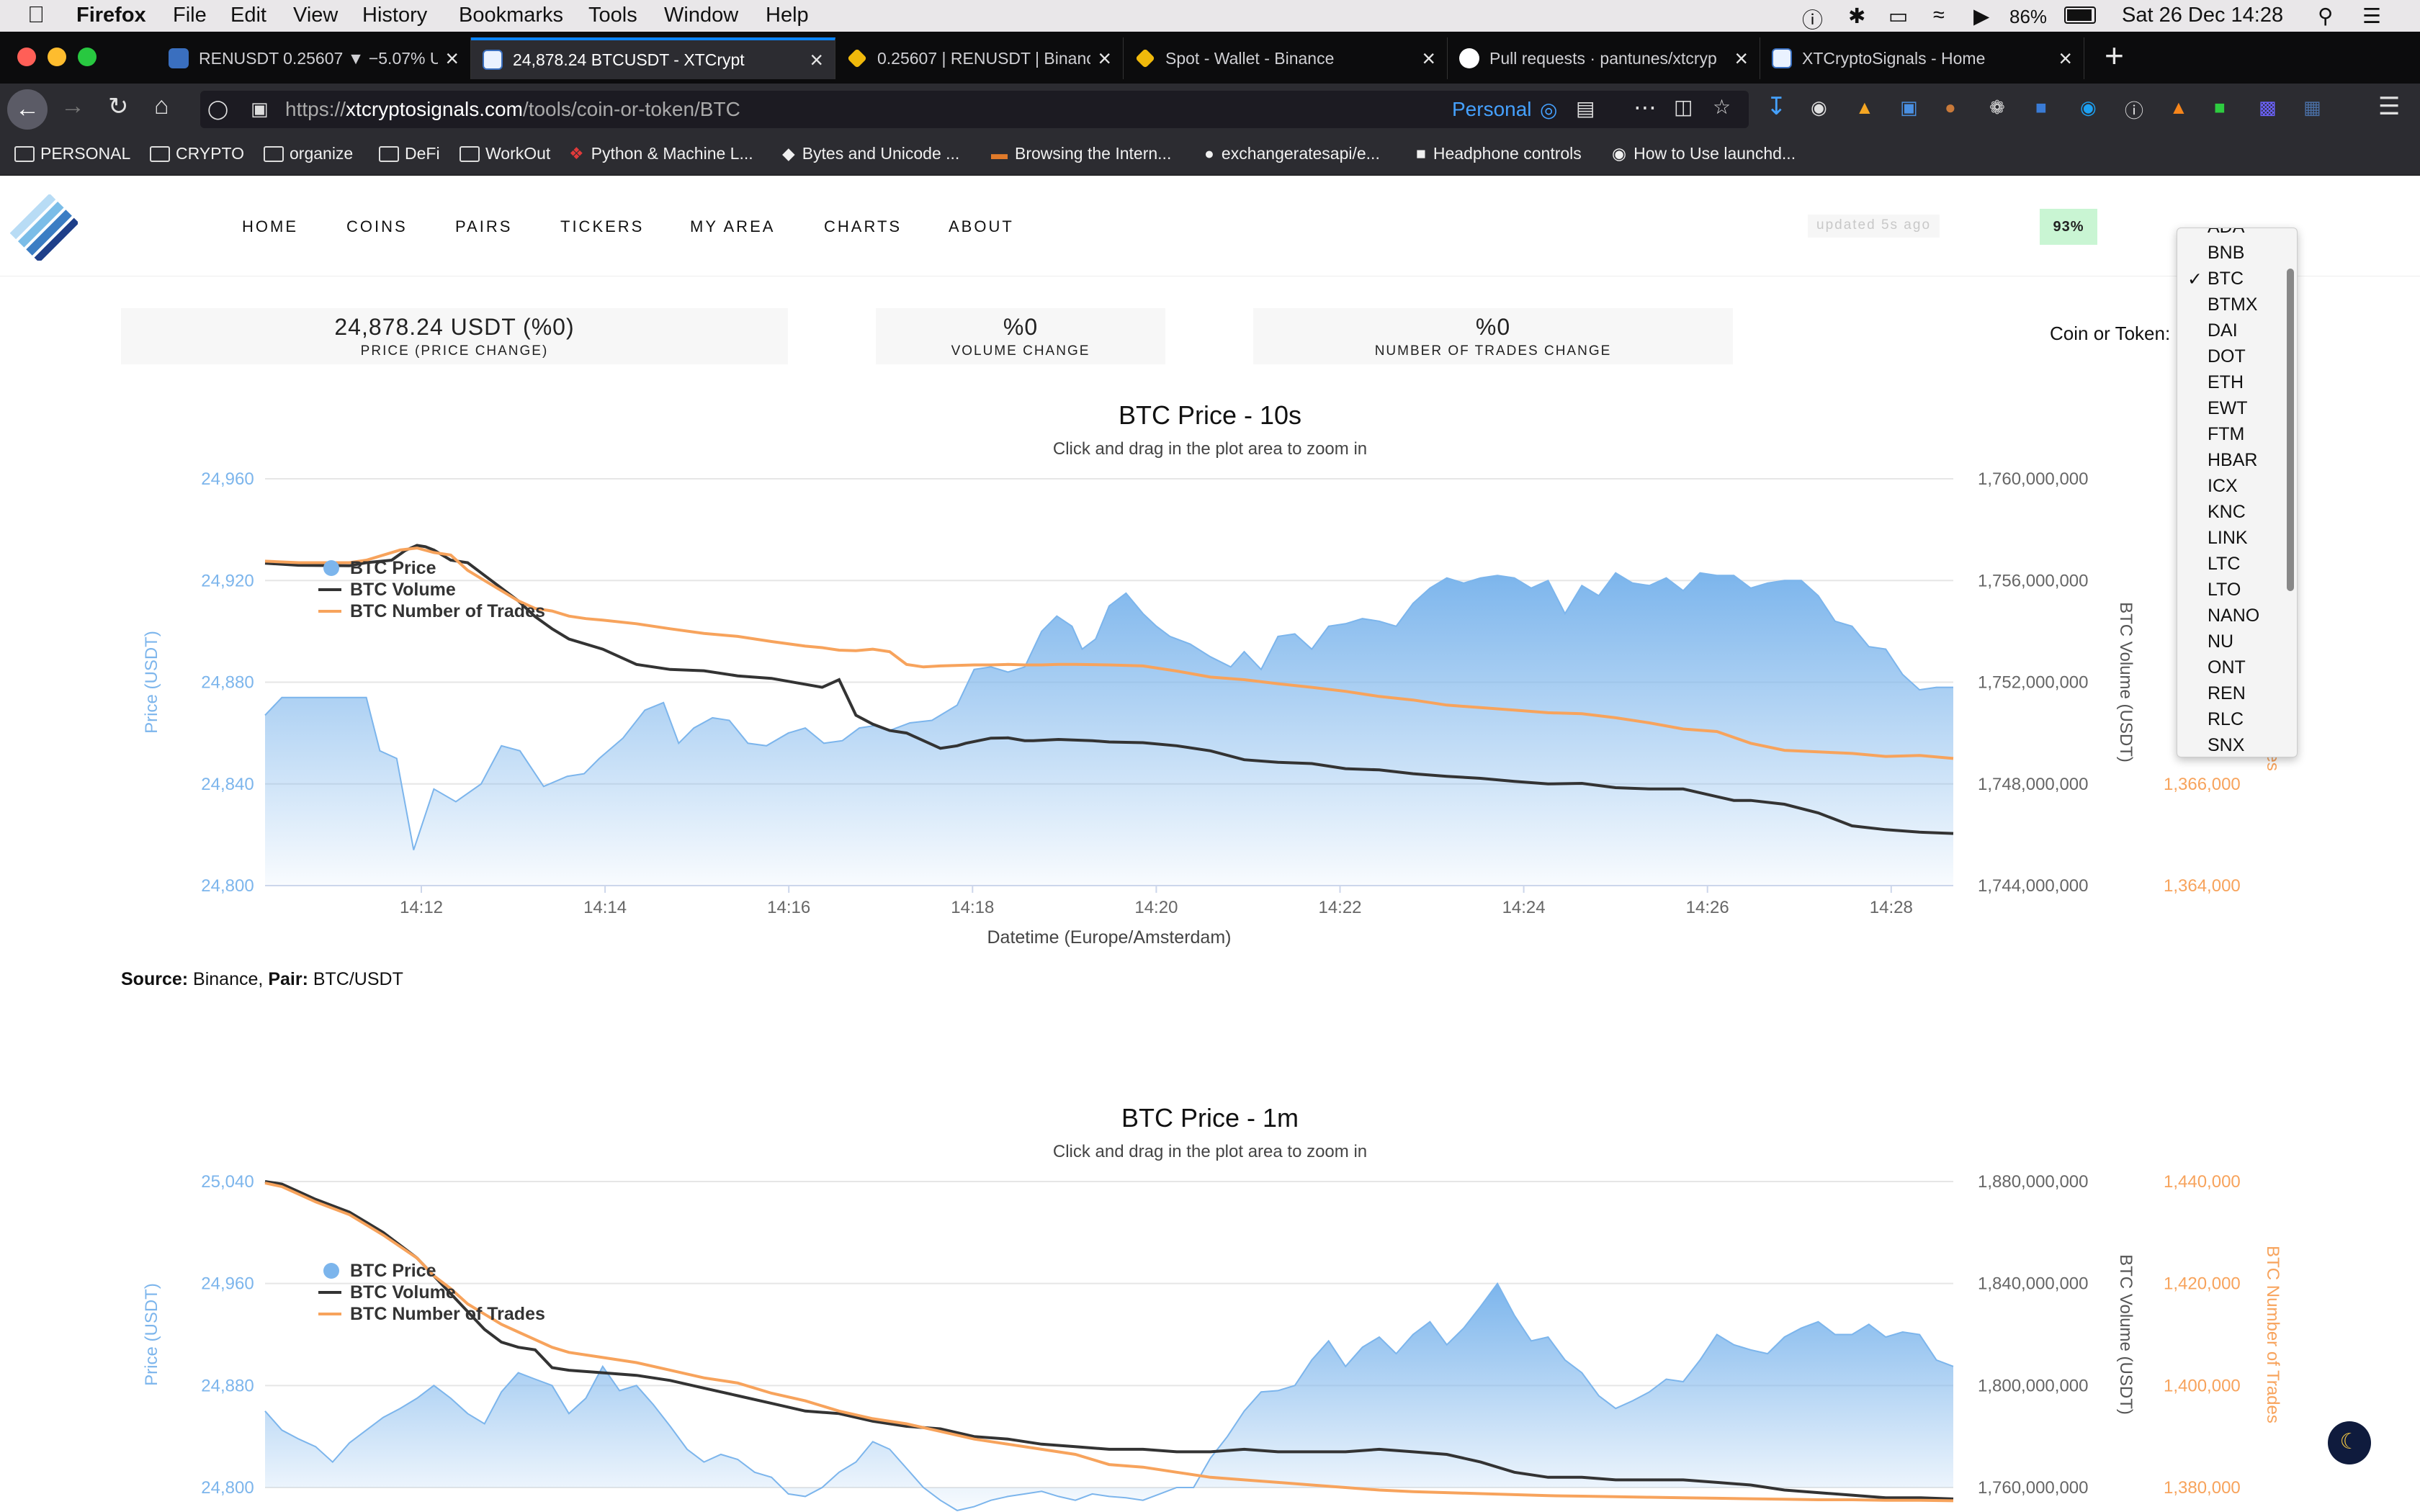 The width and height of the screenshot is (2420, 1512). Describe the element at coordinates (190, 15) in the screenshot. I see `menu-file: File` at that location.